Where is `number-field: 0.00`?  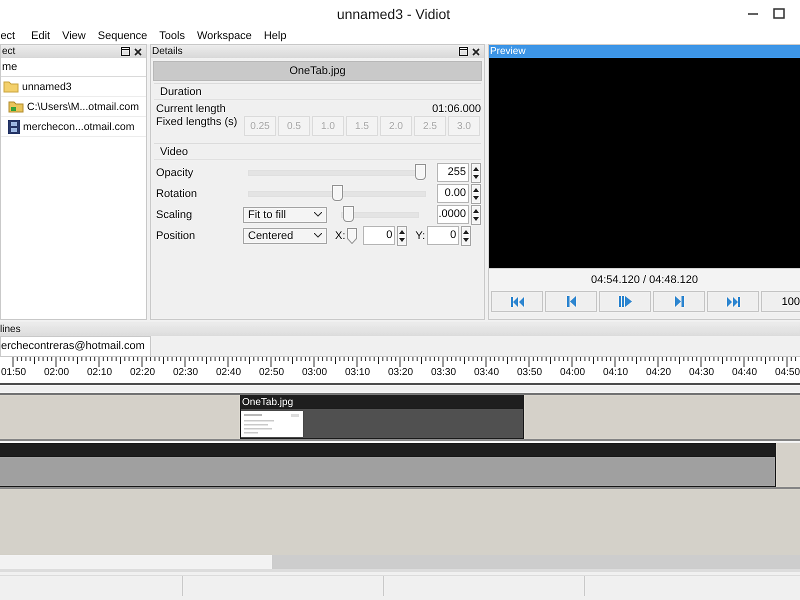 number-field: 0.00 is located at coordinates (453, 193).